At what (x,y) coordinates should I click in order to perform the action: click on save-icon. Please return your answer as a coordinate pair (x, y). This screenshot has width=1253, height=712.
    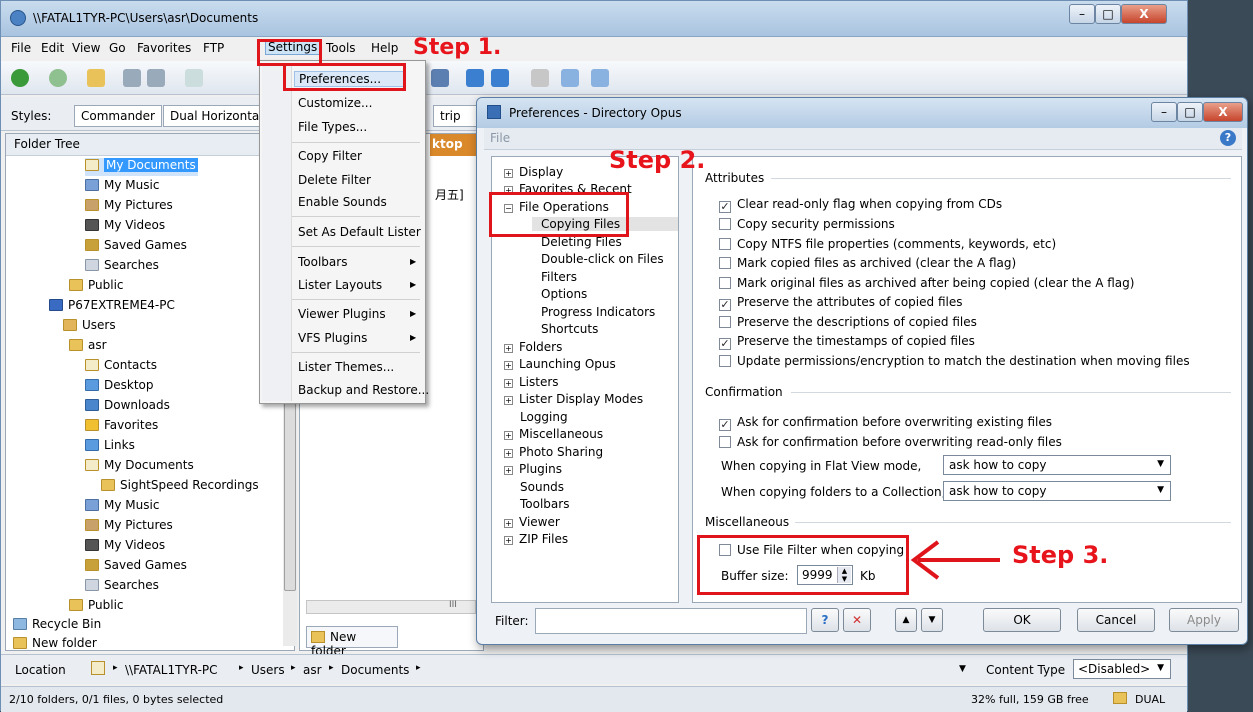
    Looking at the image, I should click on (570, 78).